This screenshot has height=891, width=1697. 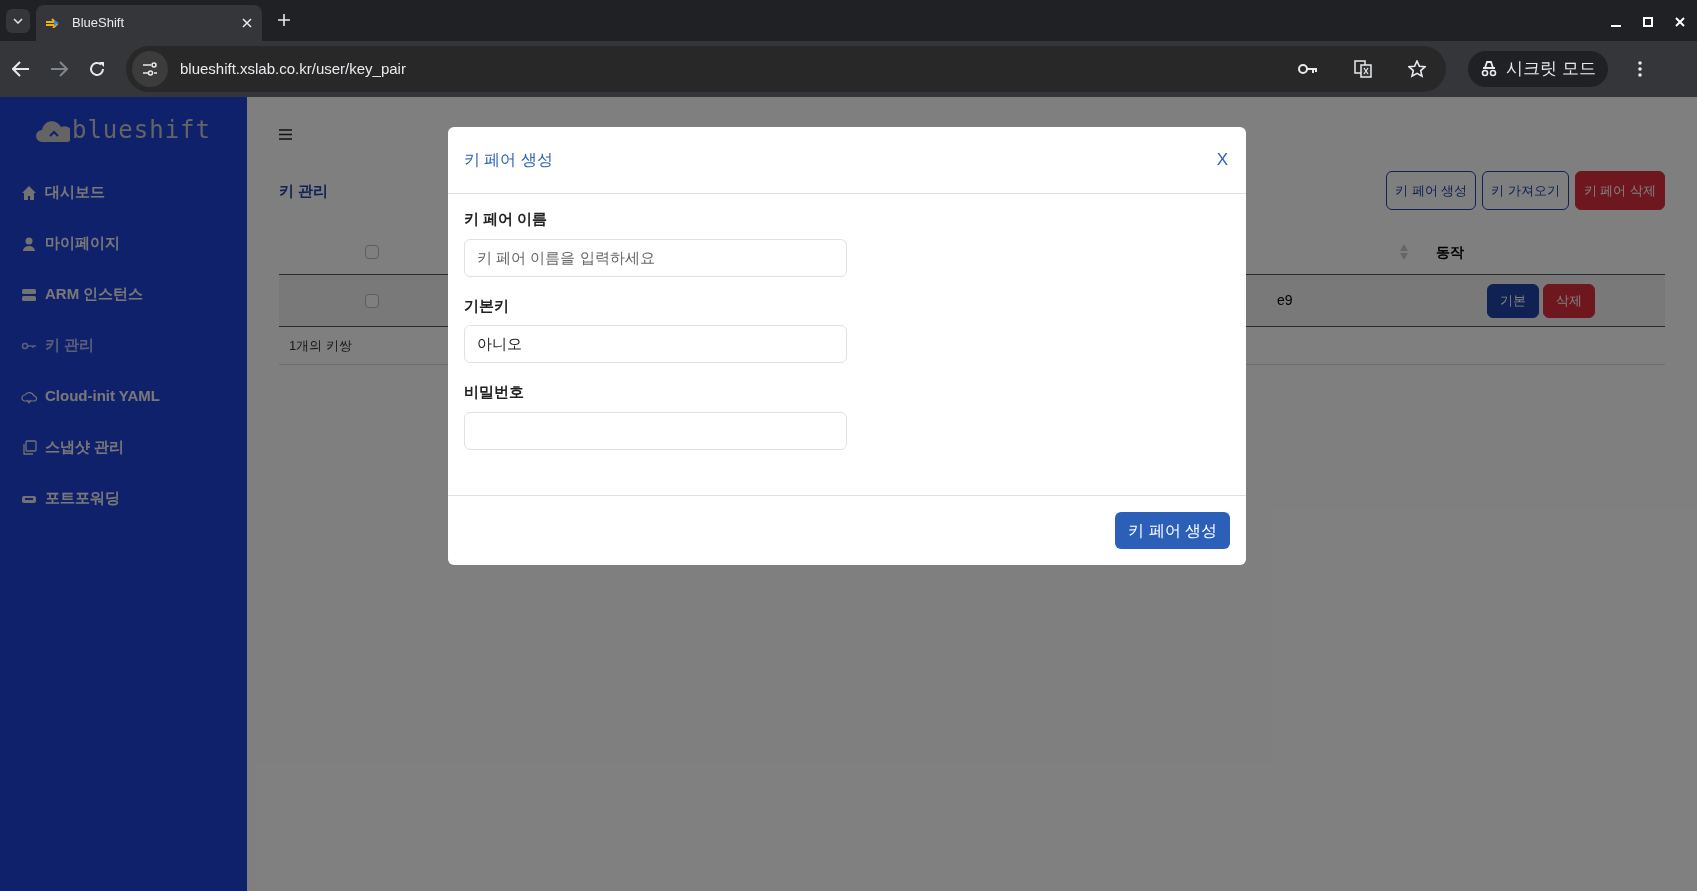 I want to click on sidebar-item: 대시보드, so click(x=123, y=192).